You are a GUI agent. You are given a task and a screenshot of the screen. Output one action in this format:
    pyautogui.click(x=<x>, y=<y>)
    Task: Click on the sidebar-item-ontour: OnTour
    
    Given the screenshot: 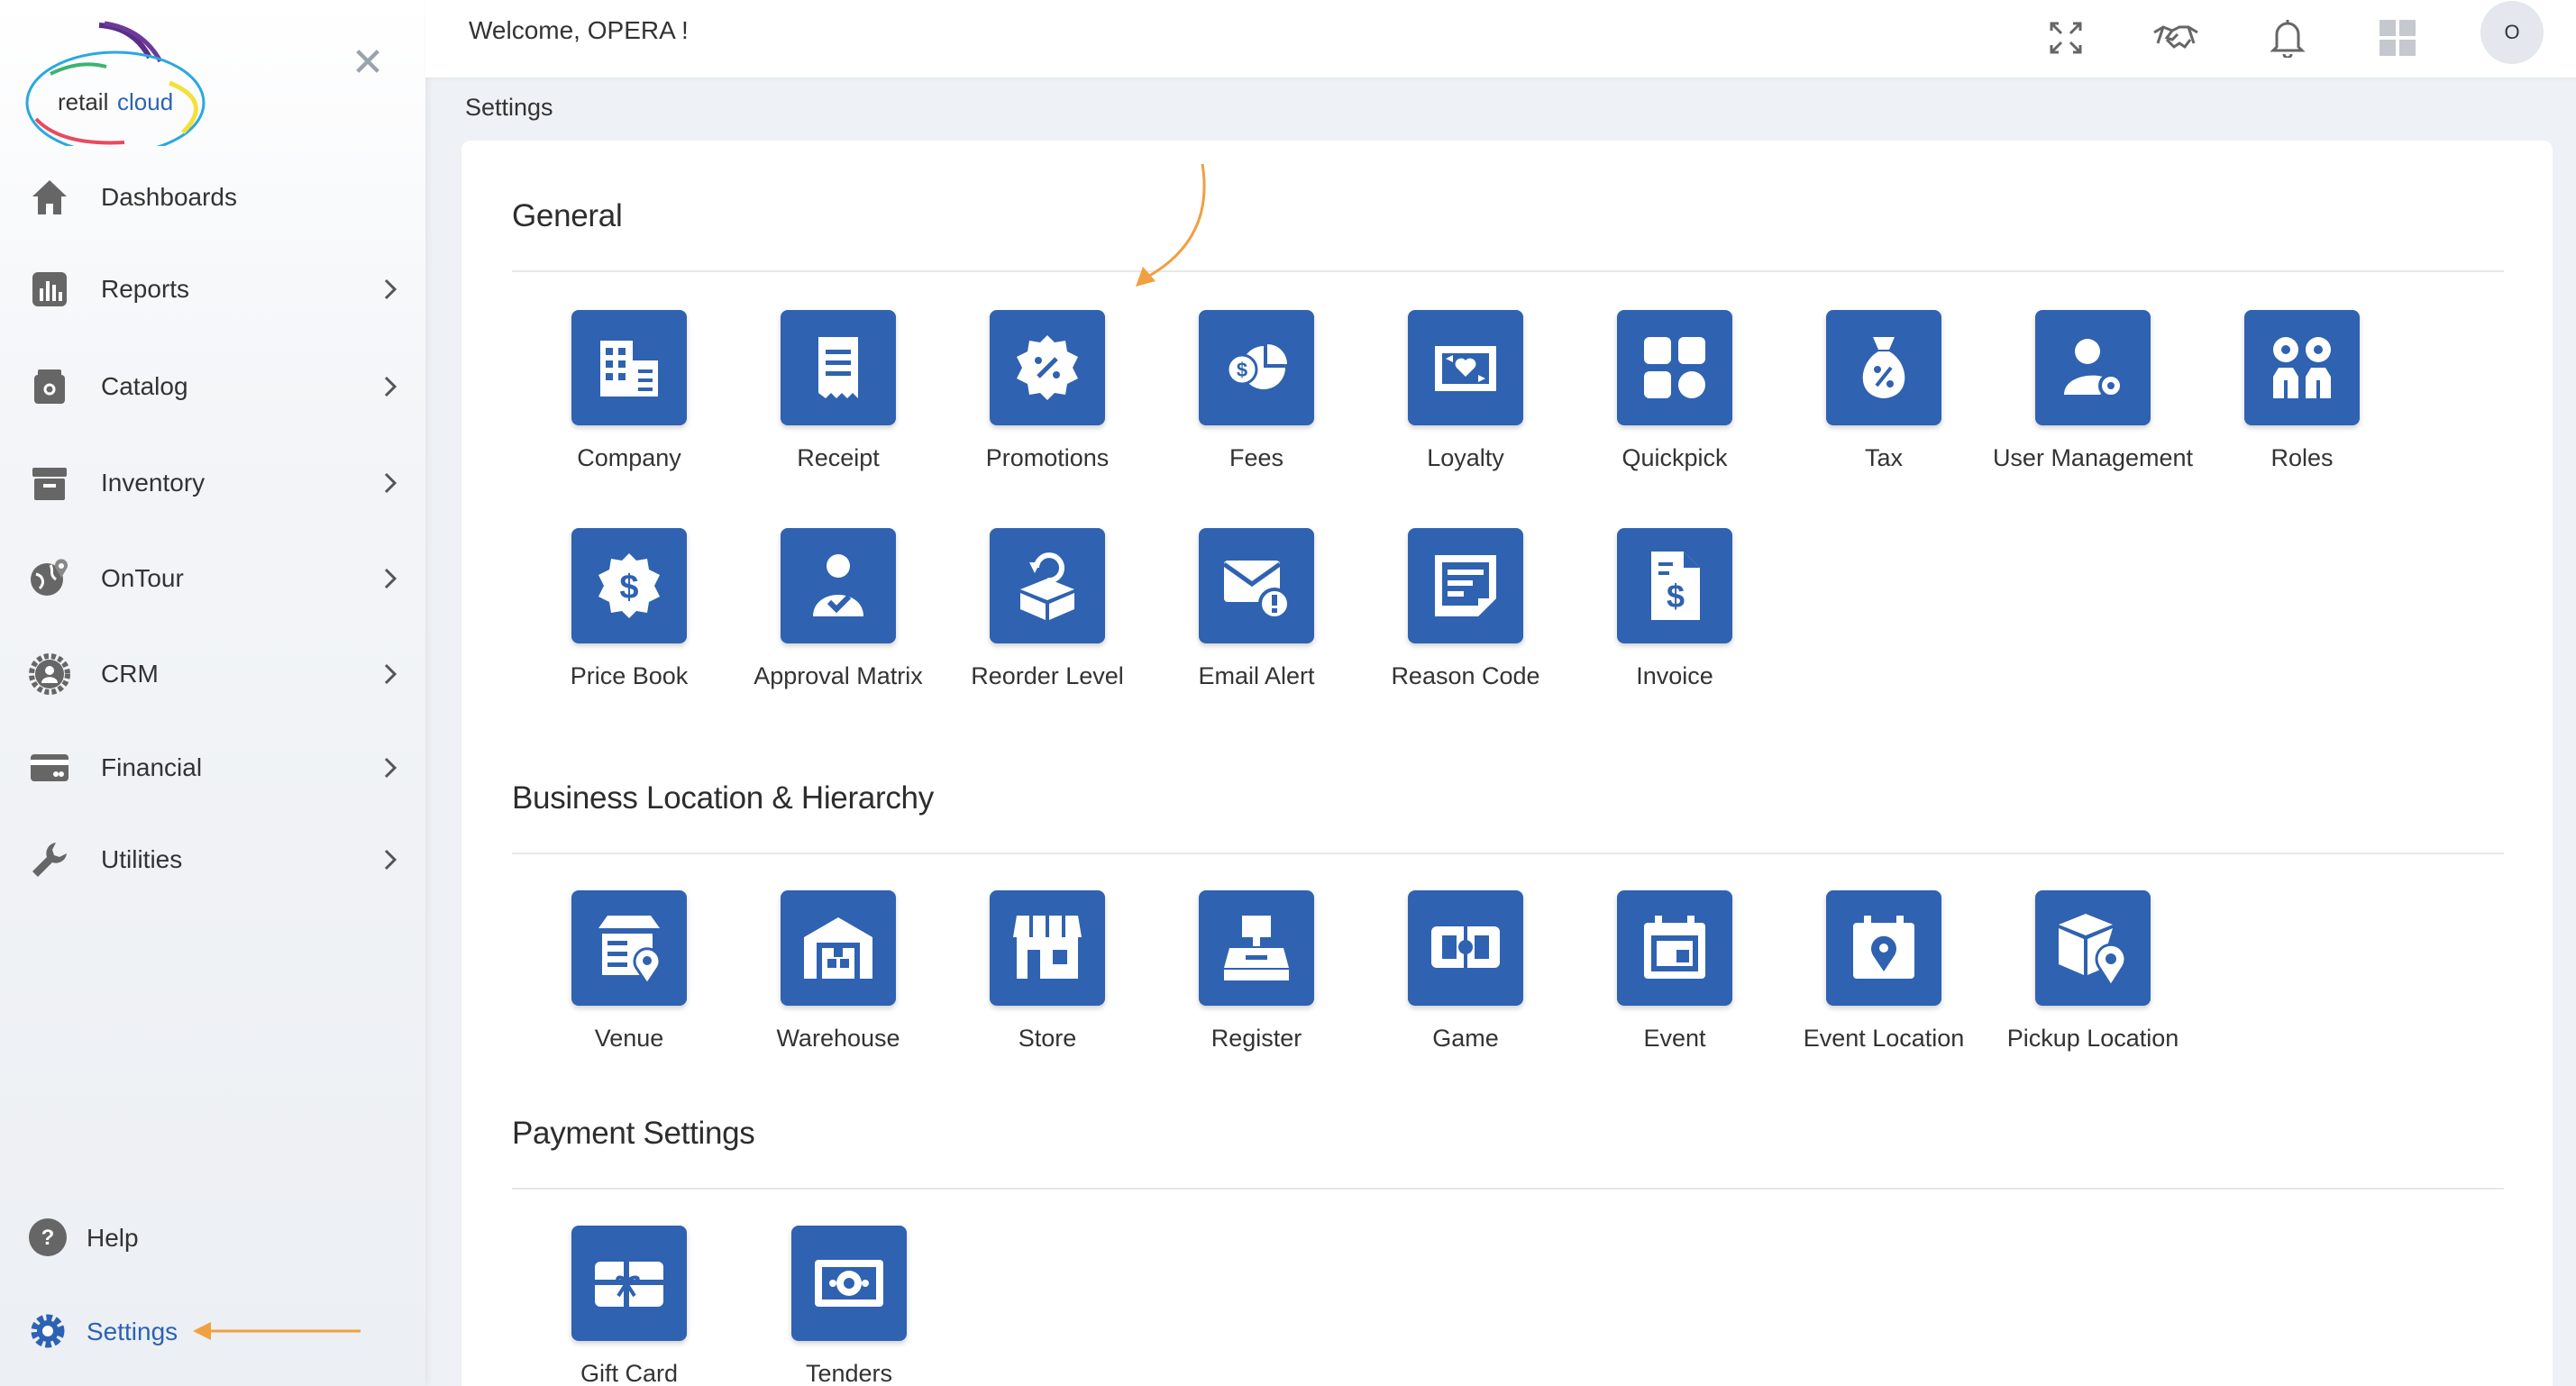 What is the action you would take?
    pyautogui.click(x=212, y=579)
    